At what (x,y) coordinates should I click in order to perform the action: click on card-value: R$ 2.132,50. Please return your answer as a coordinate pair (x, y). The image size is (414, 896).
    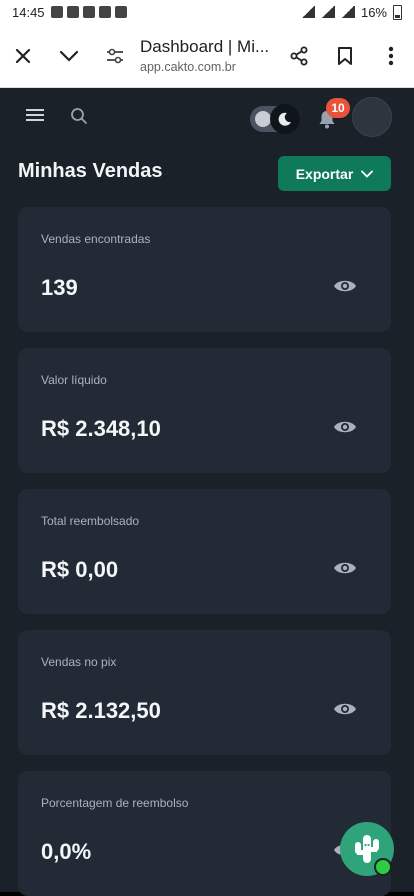
    Looking at the image, I should click on (101, 710).